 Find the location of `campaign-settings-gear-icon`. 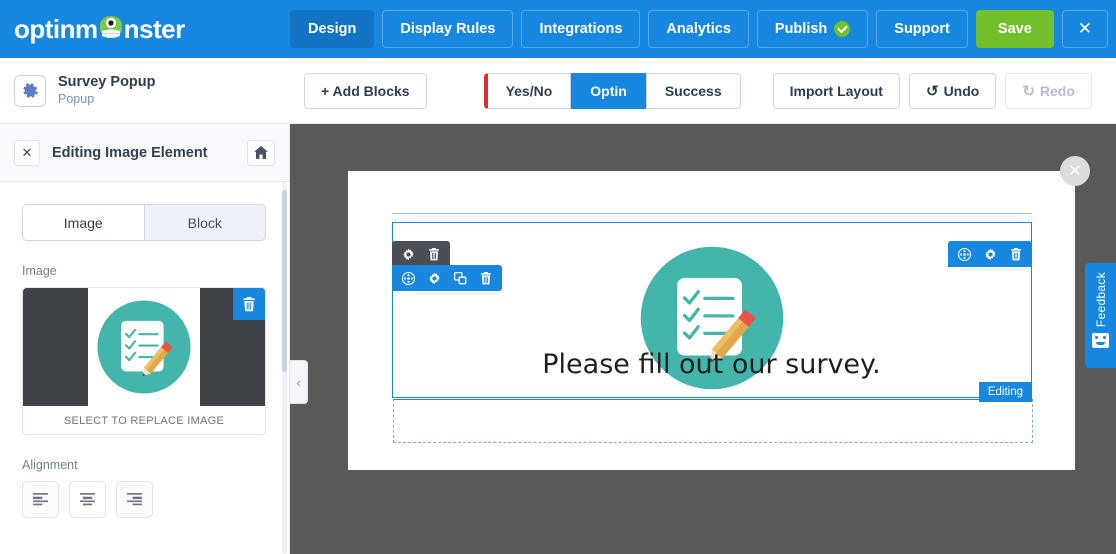

campaign-settings-gear-icon is located at coordinates (30, 90).